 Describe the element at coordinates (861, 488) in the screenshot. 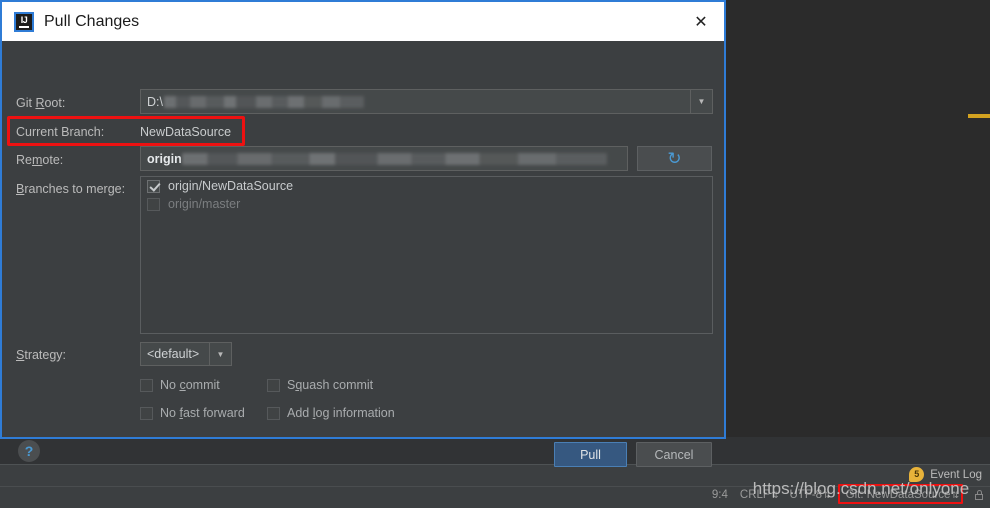

I see `watermark-text: https://blog.csdn.net/onlyone` at that location.